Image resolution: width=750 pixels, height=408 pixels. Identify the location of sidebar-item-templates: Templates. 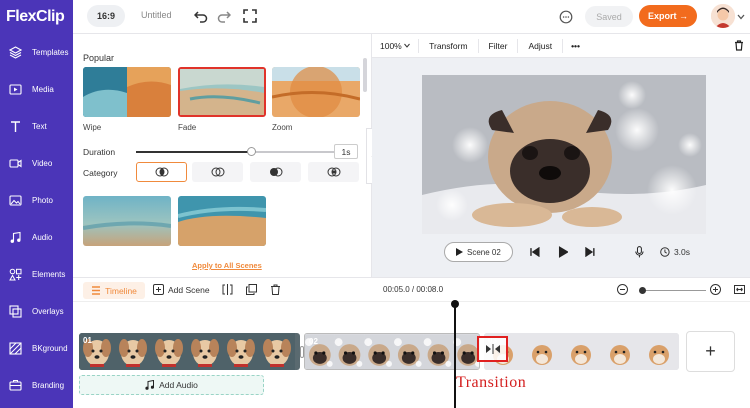
(36, 52).